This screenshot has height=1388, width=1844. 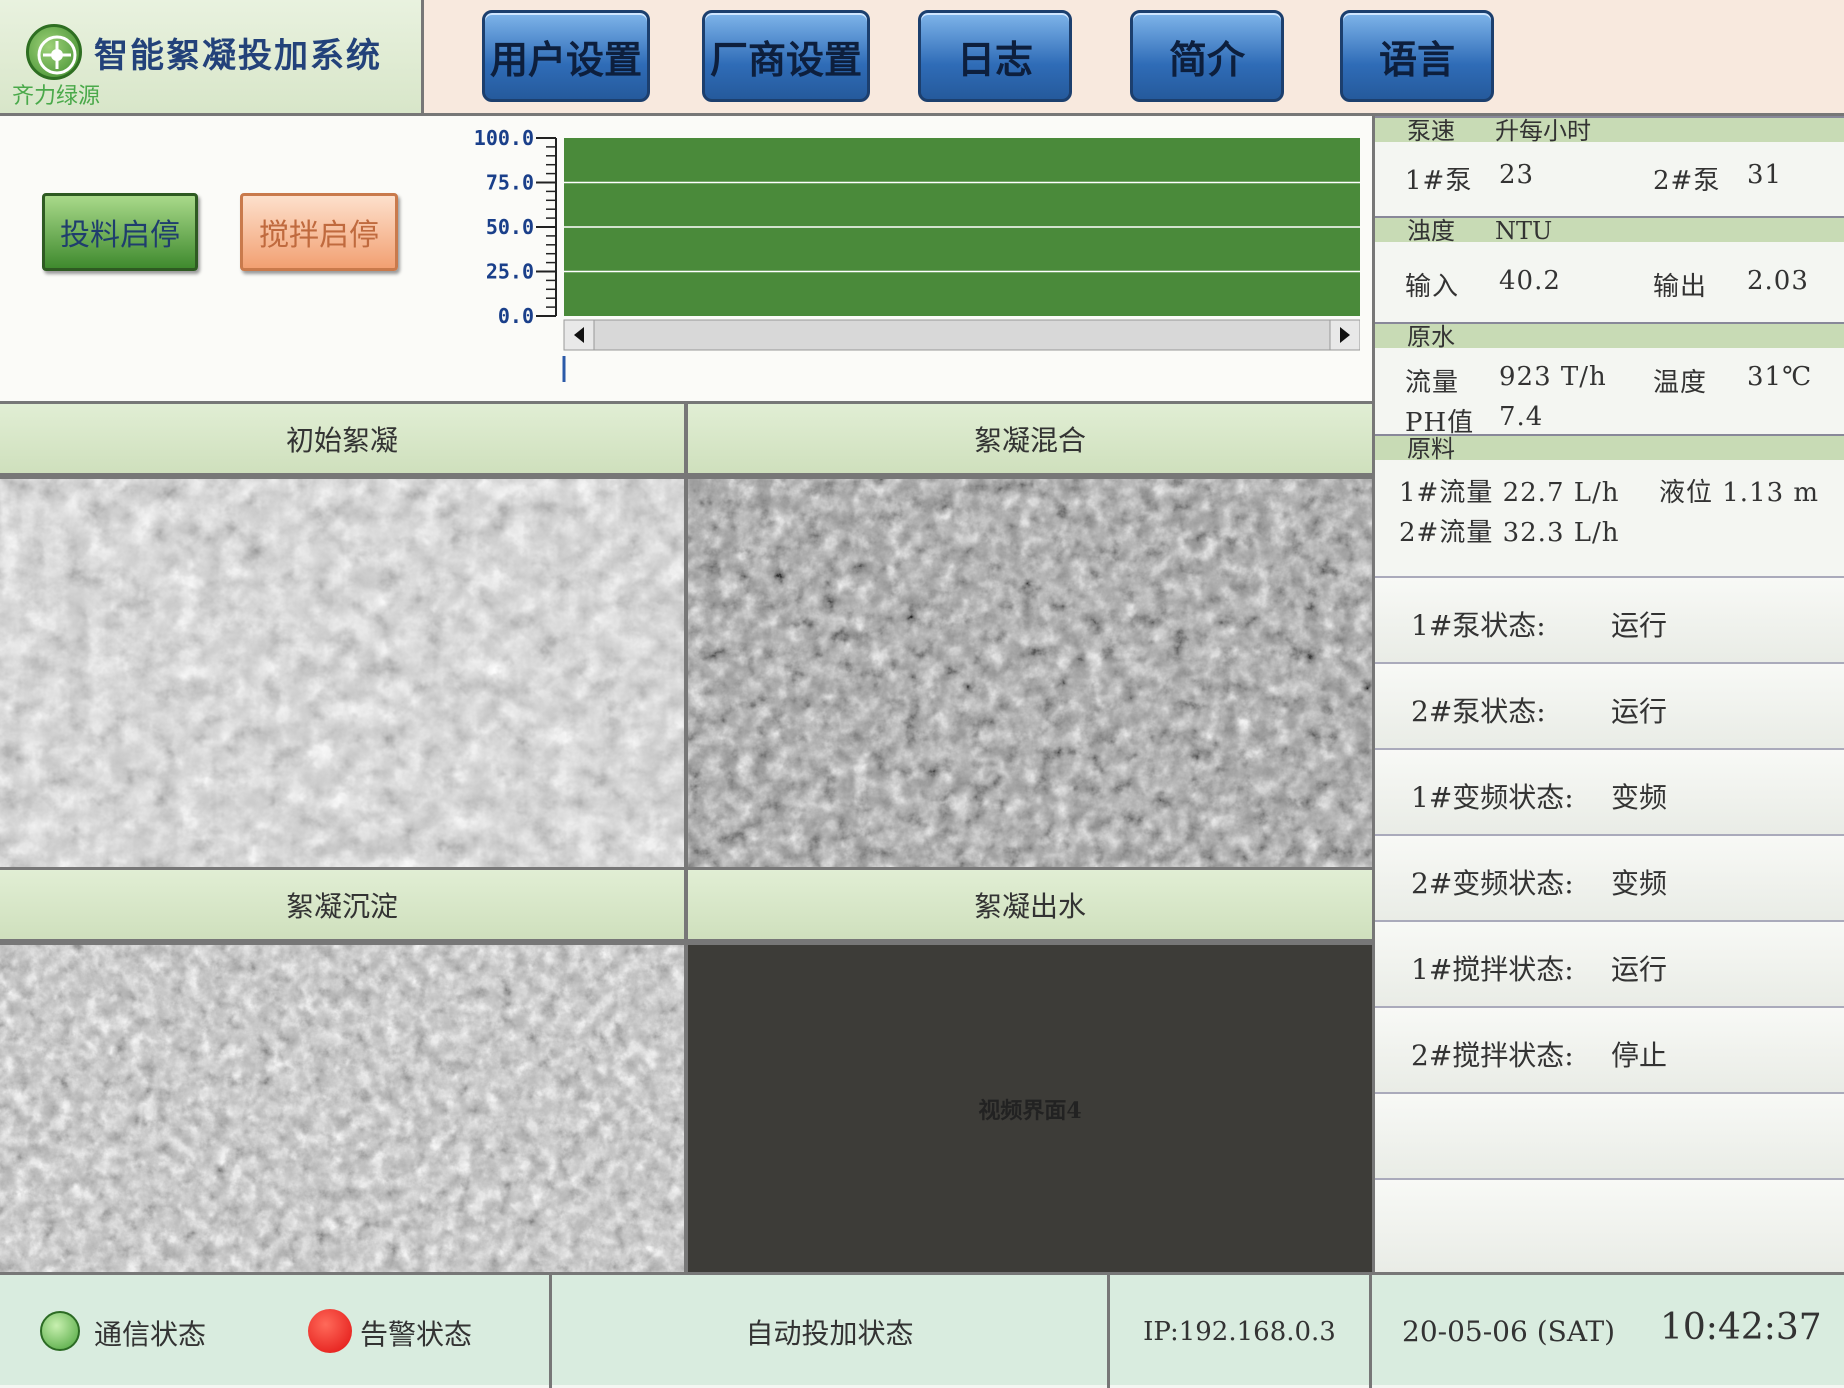 What do you see at coordinates (1530, 281) in the screenshot?
I see `turbidity-in-value: 40.2` at bounding box center [1530, 281].